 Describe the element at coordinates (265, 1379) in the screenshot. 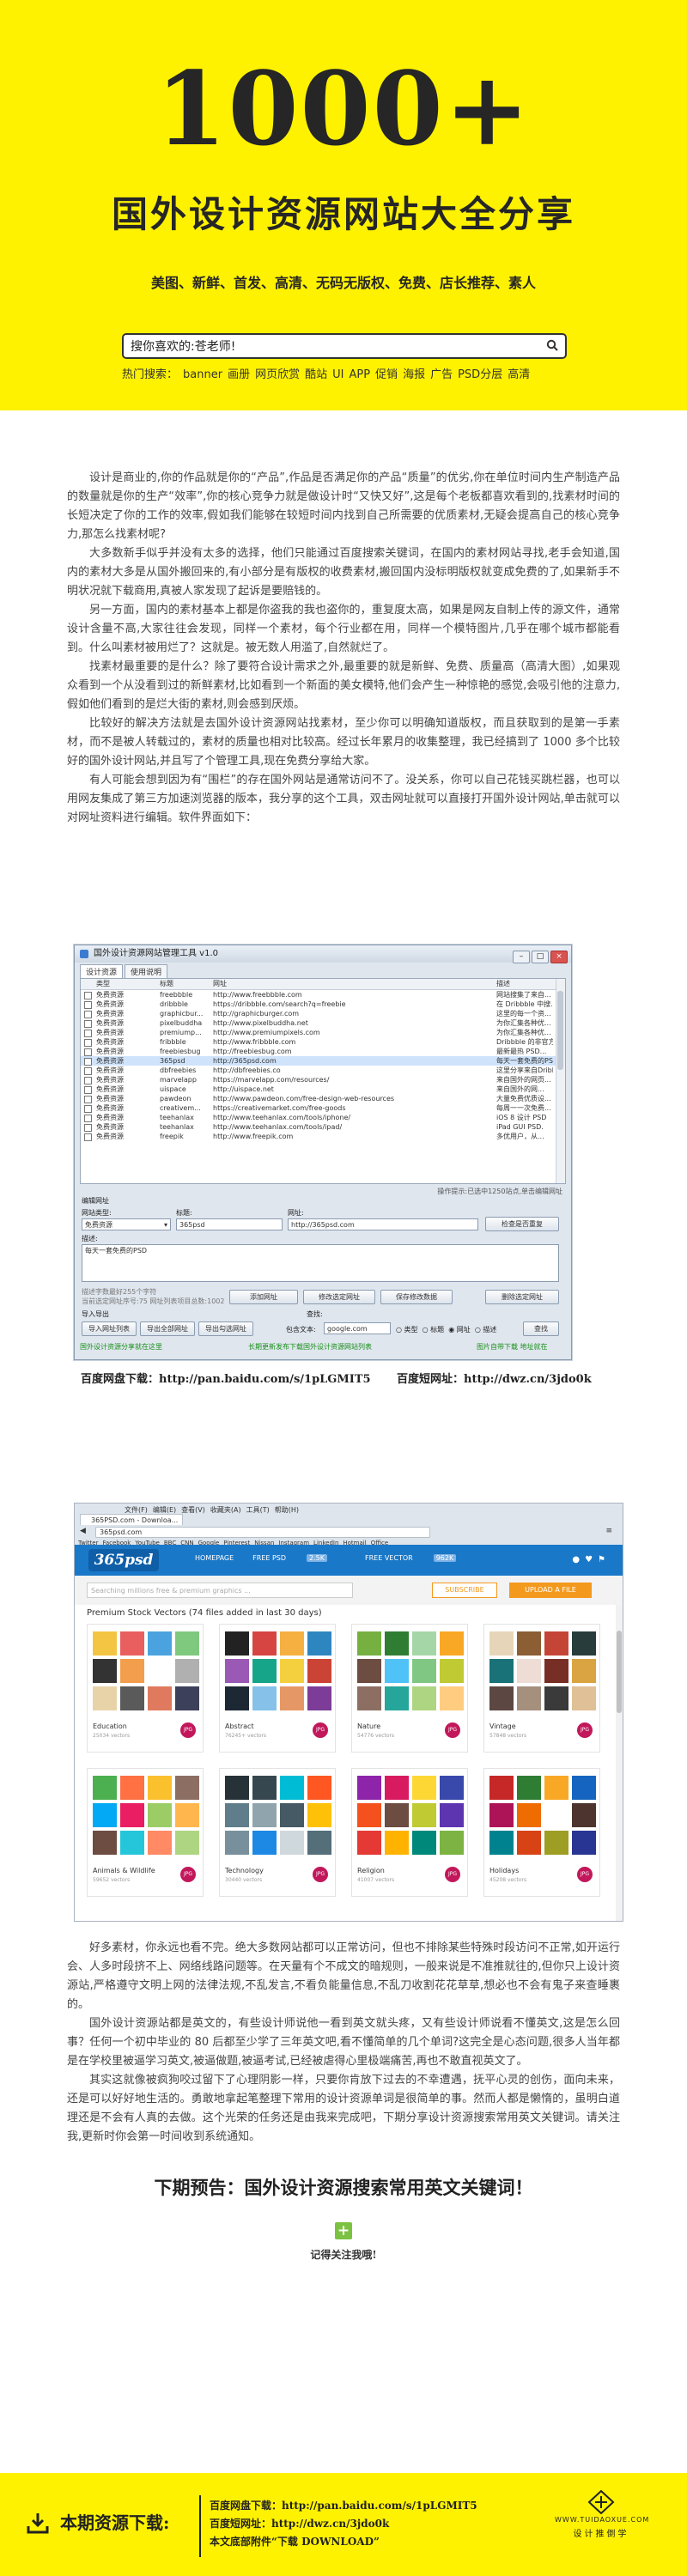

I see `pan-link: http://pan.baidu.com/s/1pLGMIT5` at that location.